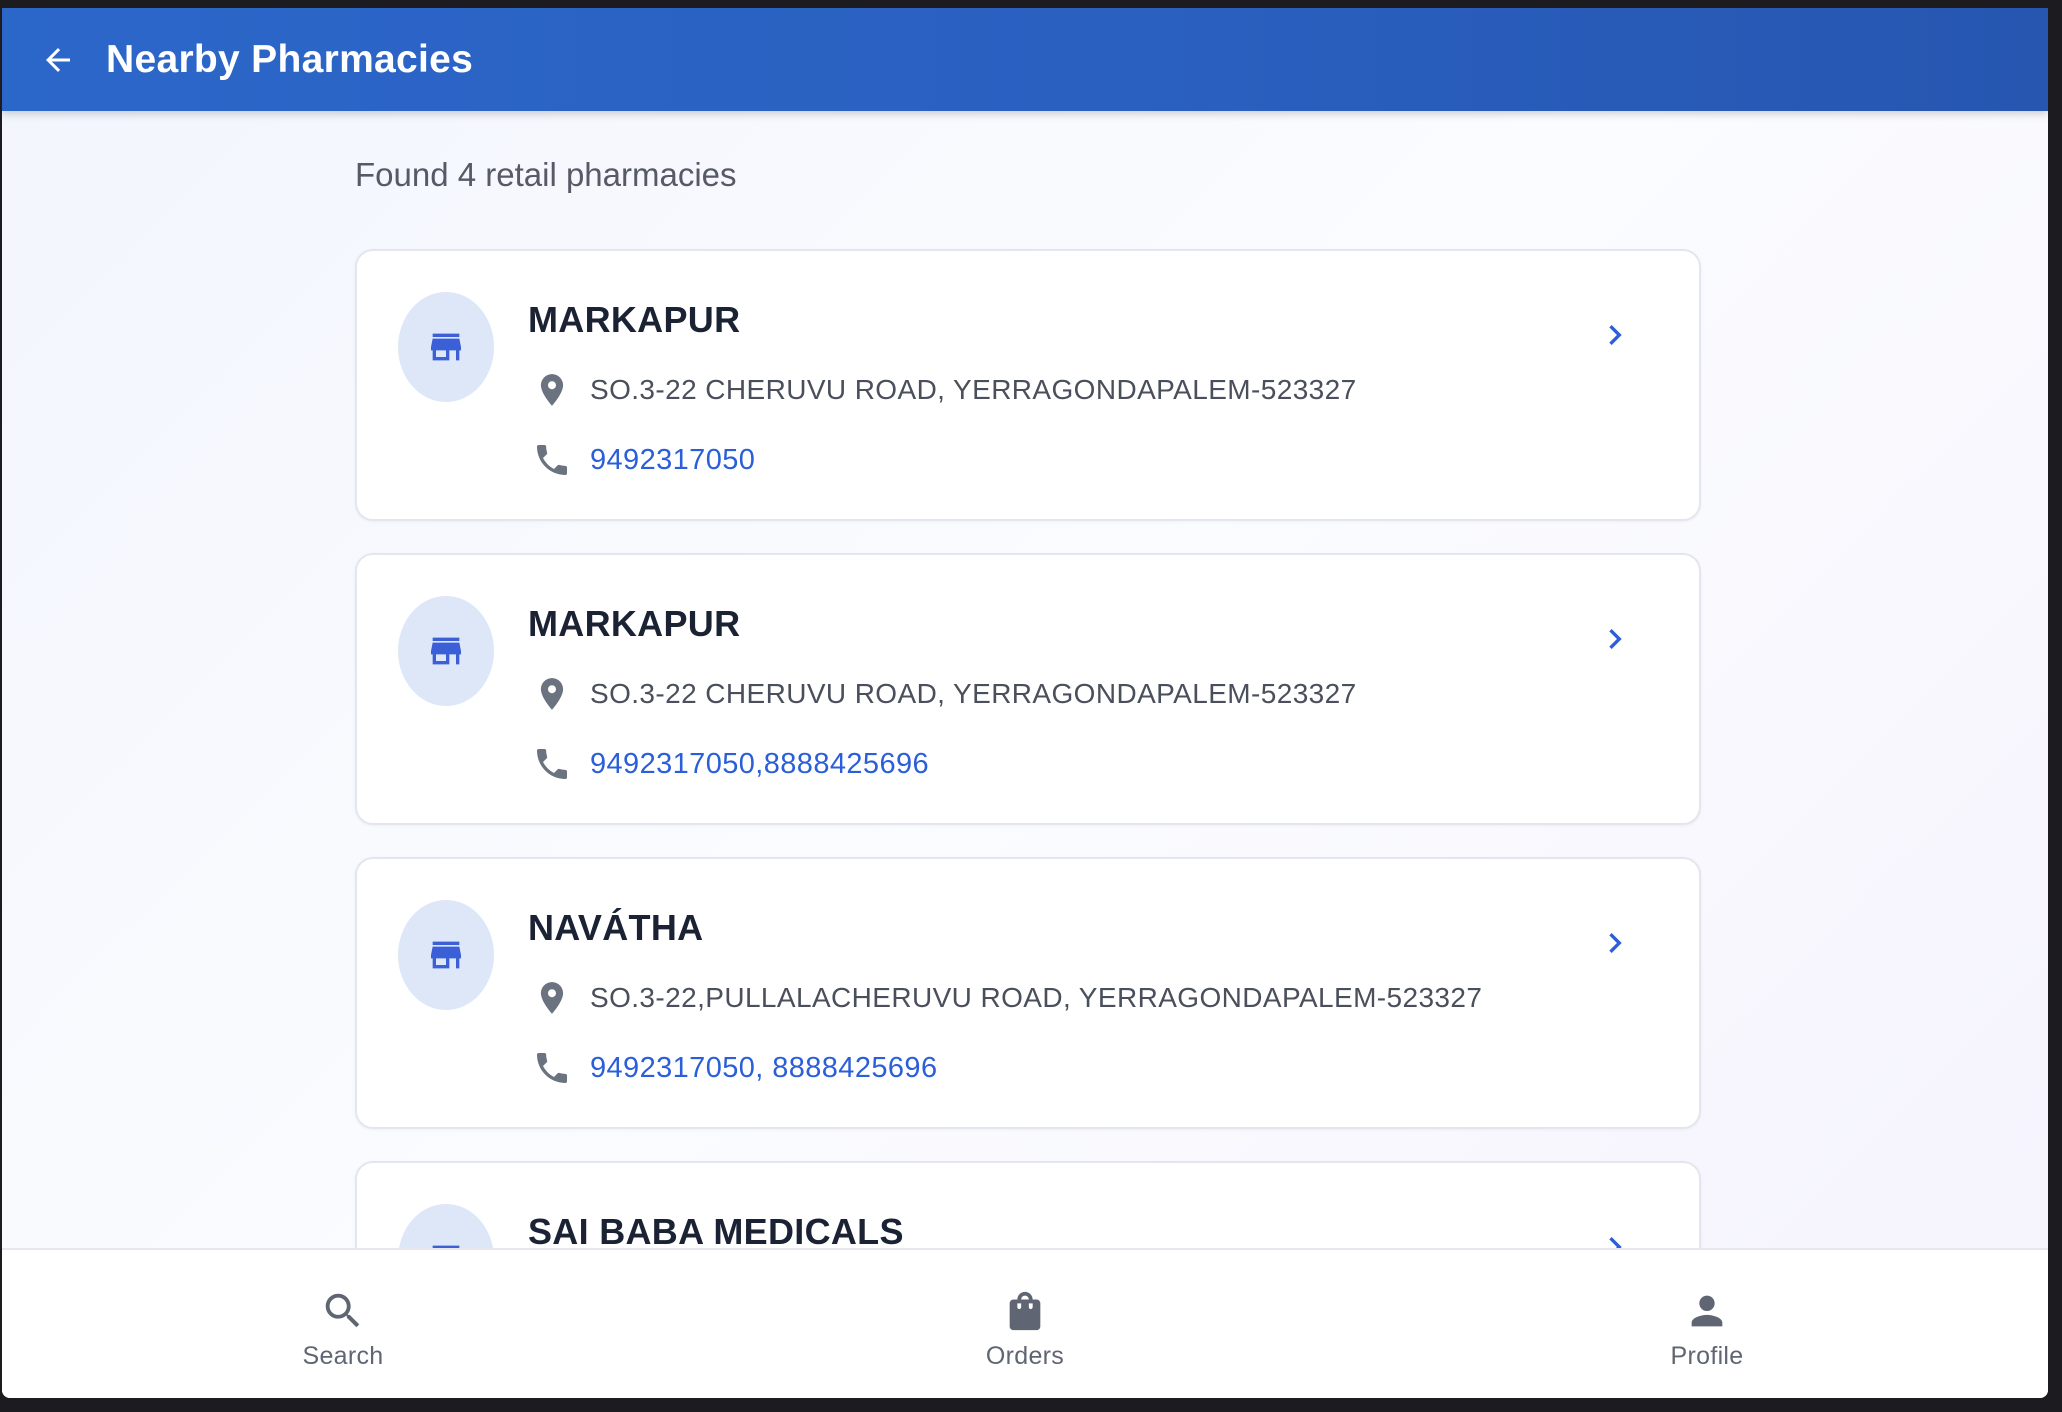  I want to click on nav-item-orders: Orders, so click(1025, 1324).